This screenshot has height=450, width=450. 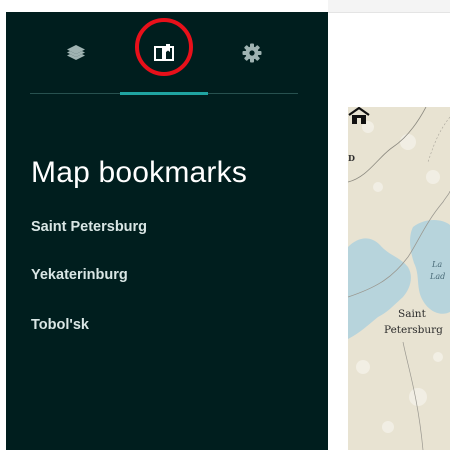 I want to click on tab-layers, so click(x=76, y=53).